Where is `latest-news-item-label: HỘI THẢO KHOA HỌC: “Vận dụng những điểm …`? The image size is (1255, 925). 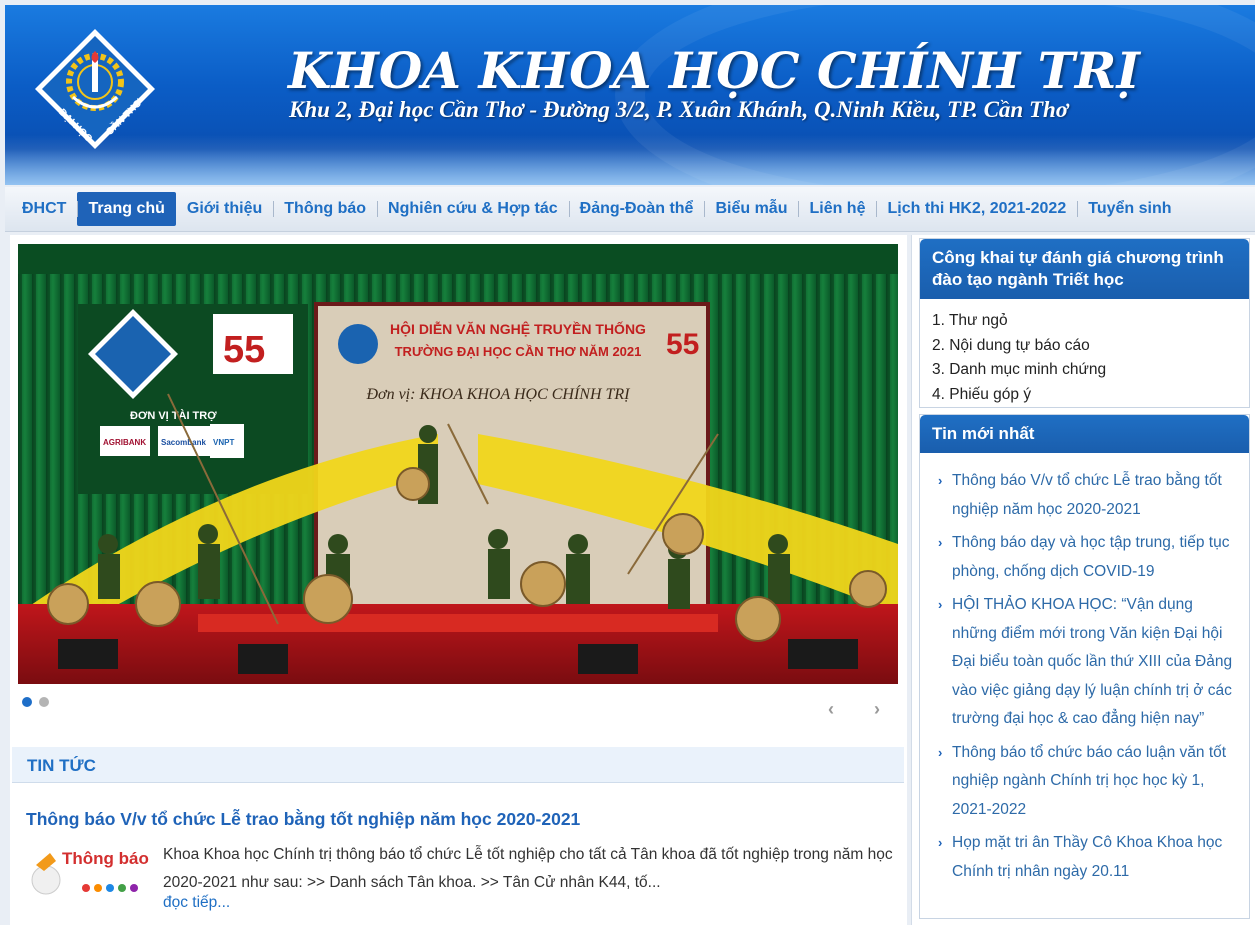 latest-news-item-label: HỘI THẢO KHOA HỌC: “Vận dụng những điểm … is located at coordinates (1092, 661).